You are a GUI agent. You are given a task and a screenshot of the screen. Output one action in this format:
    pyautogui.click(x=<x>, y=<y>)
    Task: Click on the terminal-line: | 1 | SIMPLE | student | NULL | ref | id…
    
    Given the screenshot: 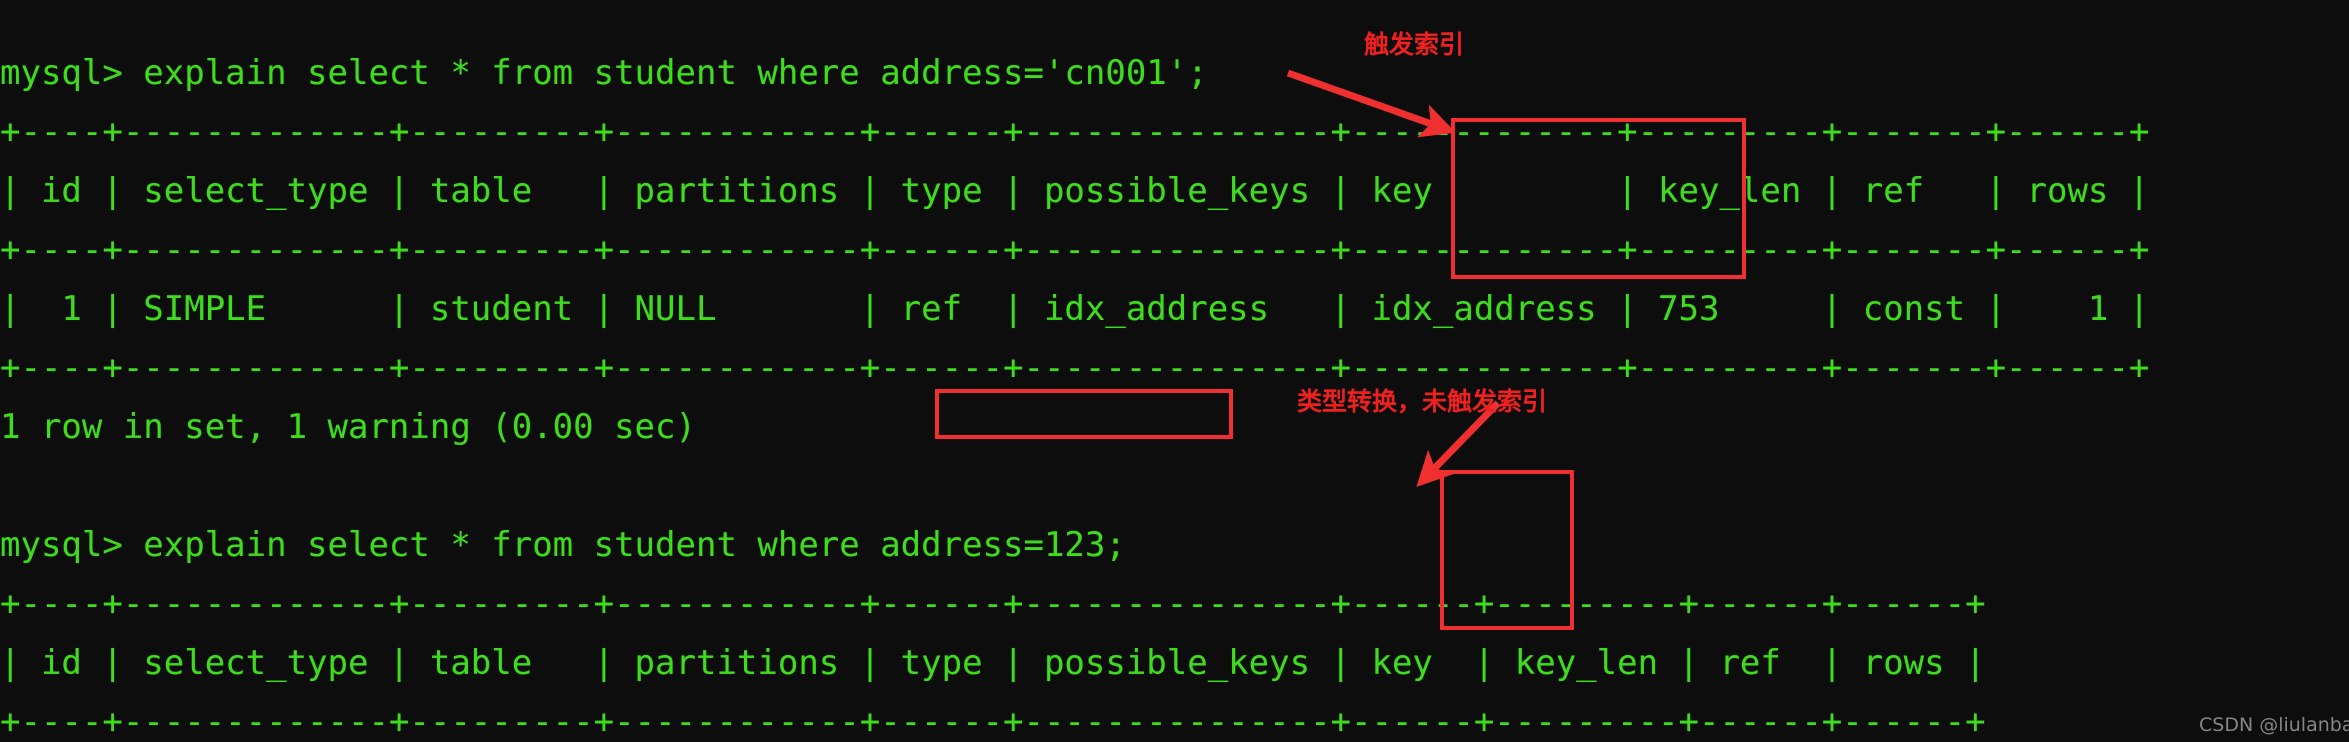 What is the action you would take?
    pyautogui.click(x=1075, y=309)
    